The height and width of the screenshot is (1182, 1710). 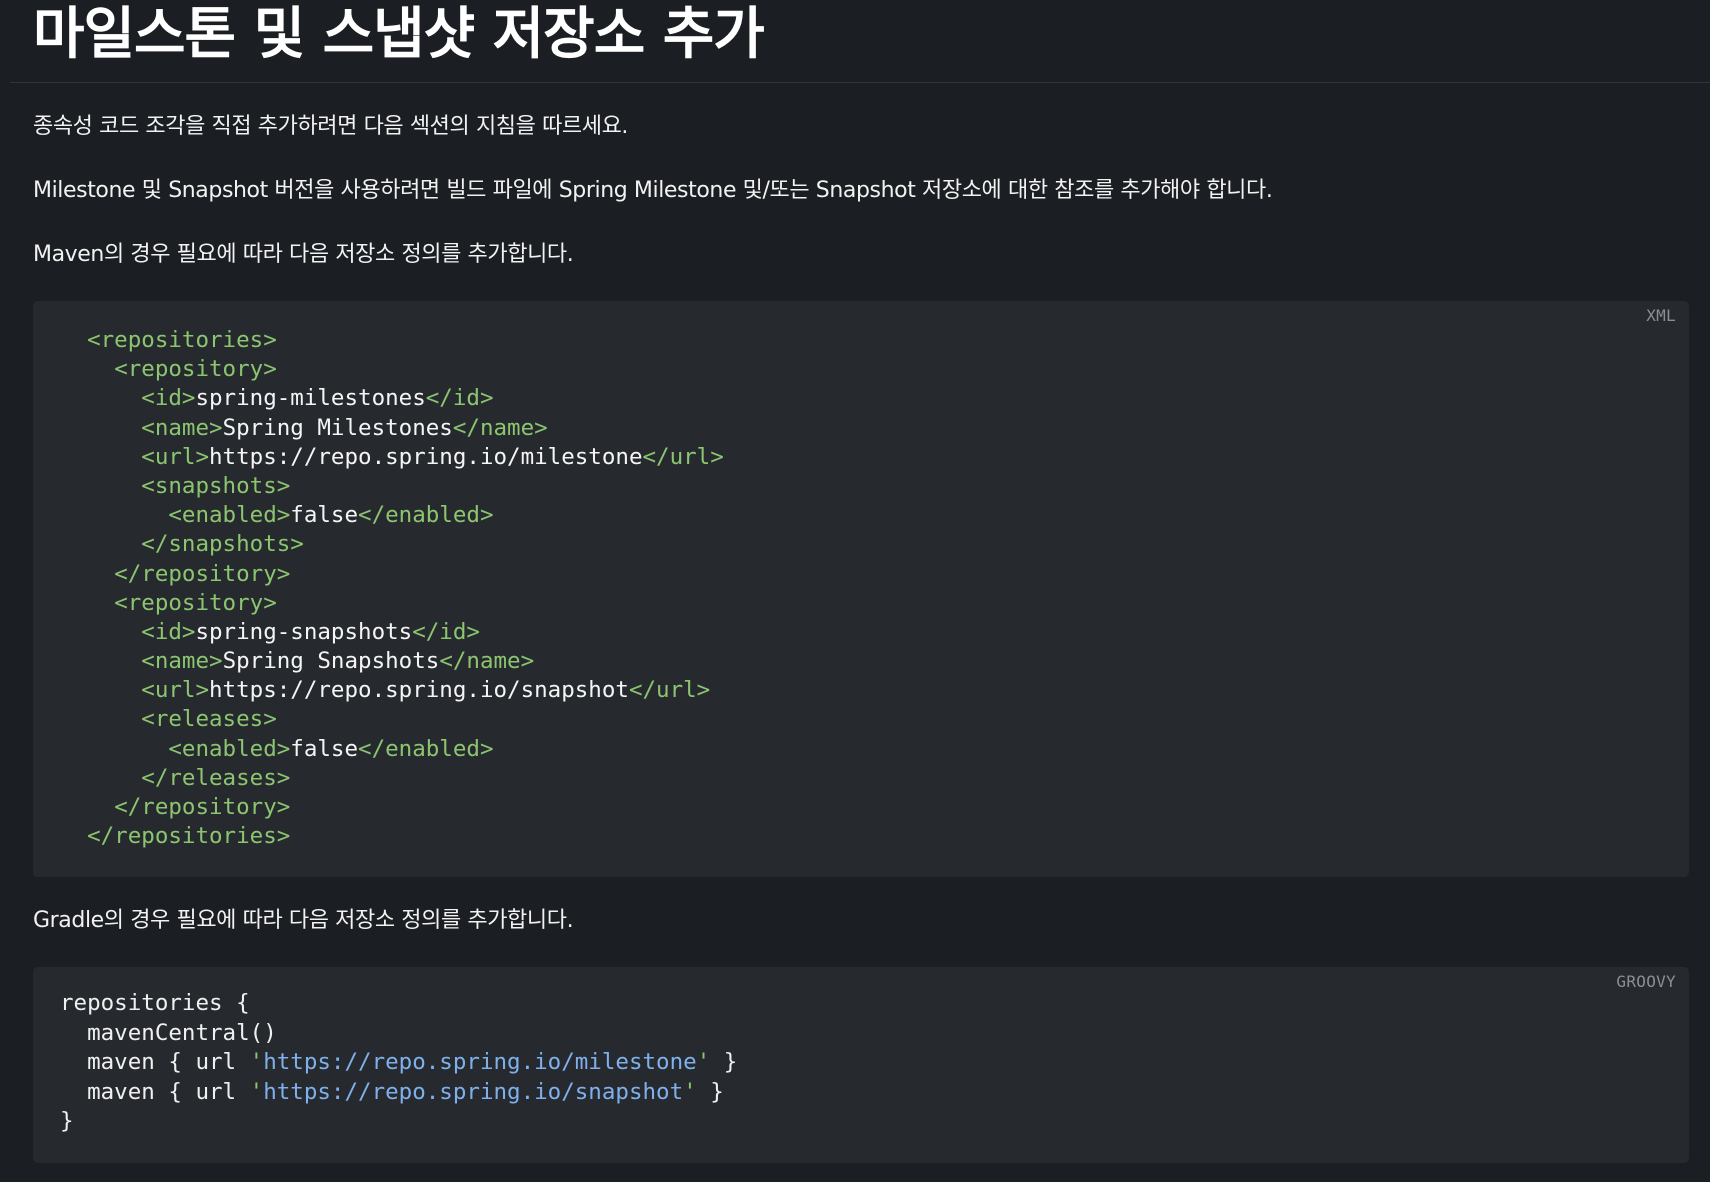 What do you see at coordinates (398, 1004) in the screenshot?
I see `code-line: repositories {` at bounding box center [398, 1004].